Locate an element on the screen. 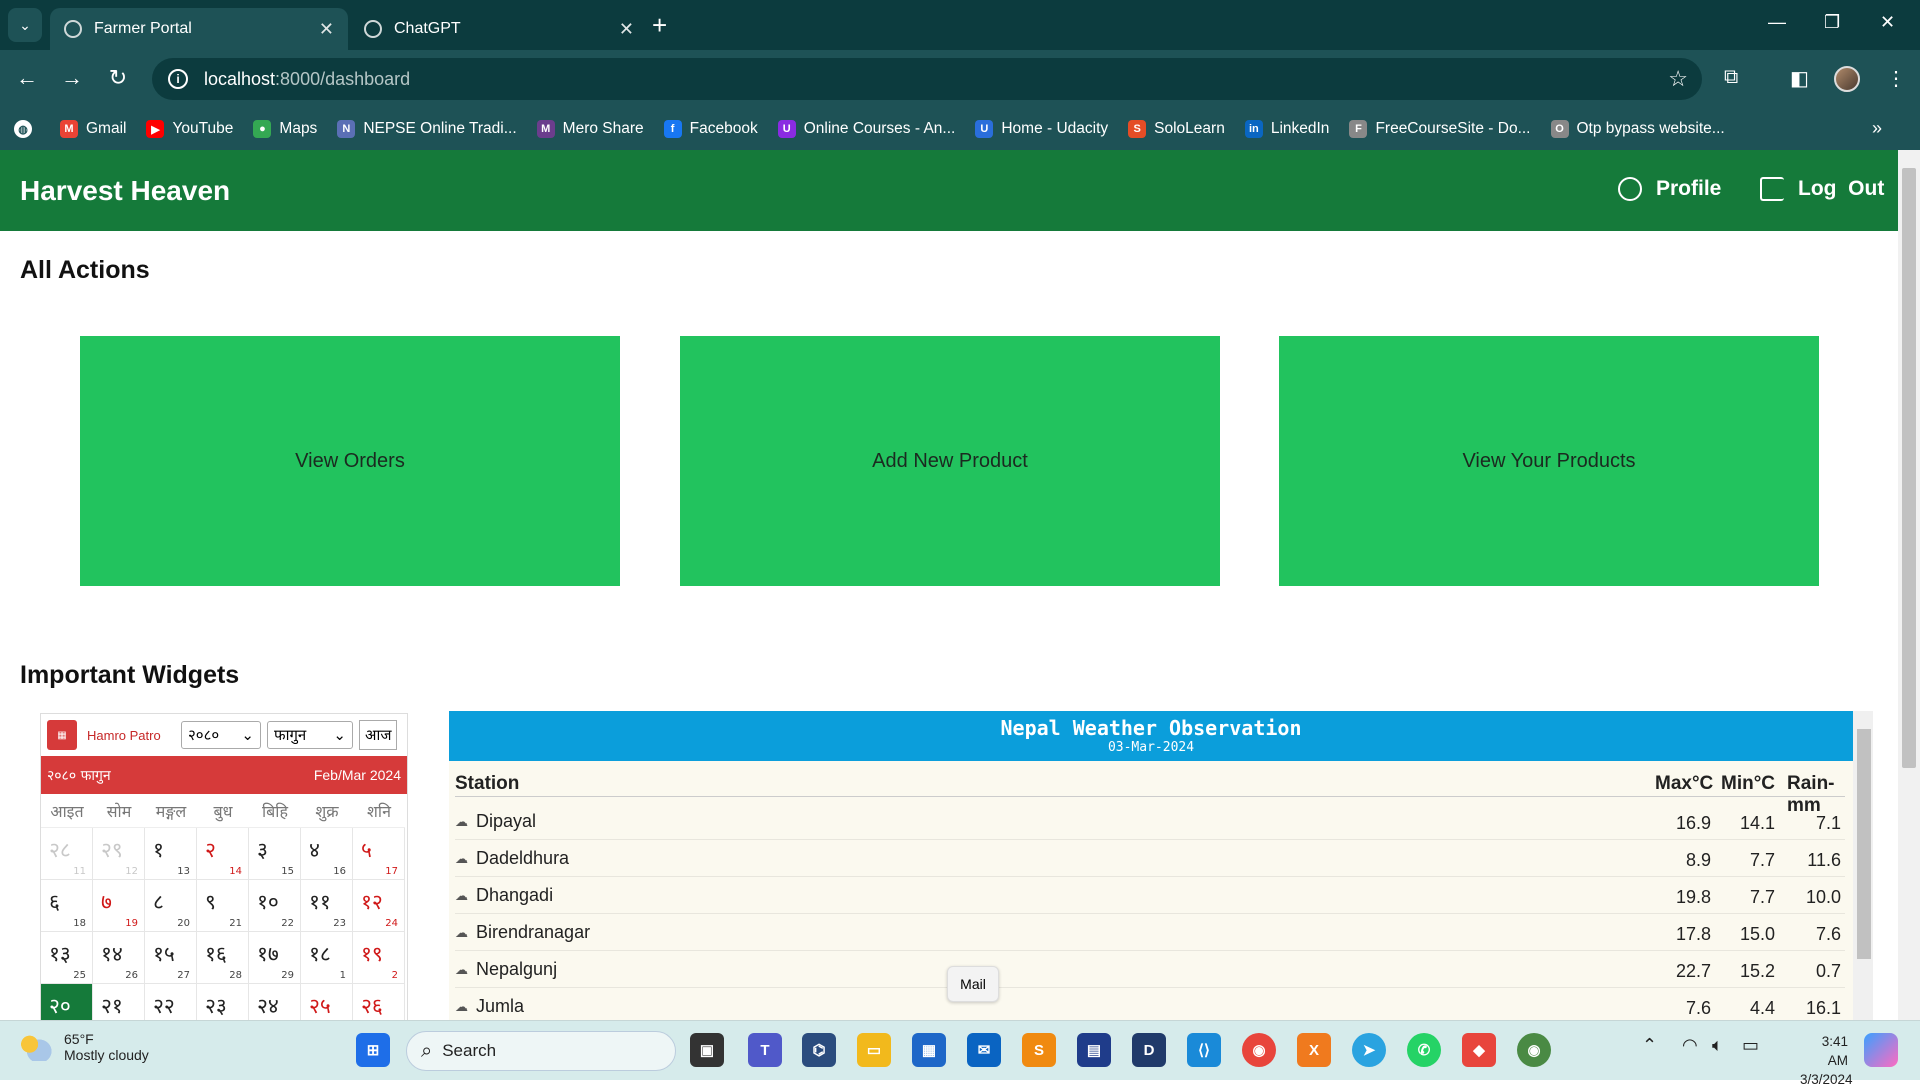  calendar-day: १४ 26 is located at coordinates (119, 958).